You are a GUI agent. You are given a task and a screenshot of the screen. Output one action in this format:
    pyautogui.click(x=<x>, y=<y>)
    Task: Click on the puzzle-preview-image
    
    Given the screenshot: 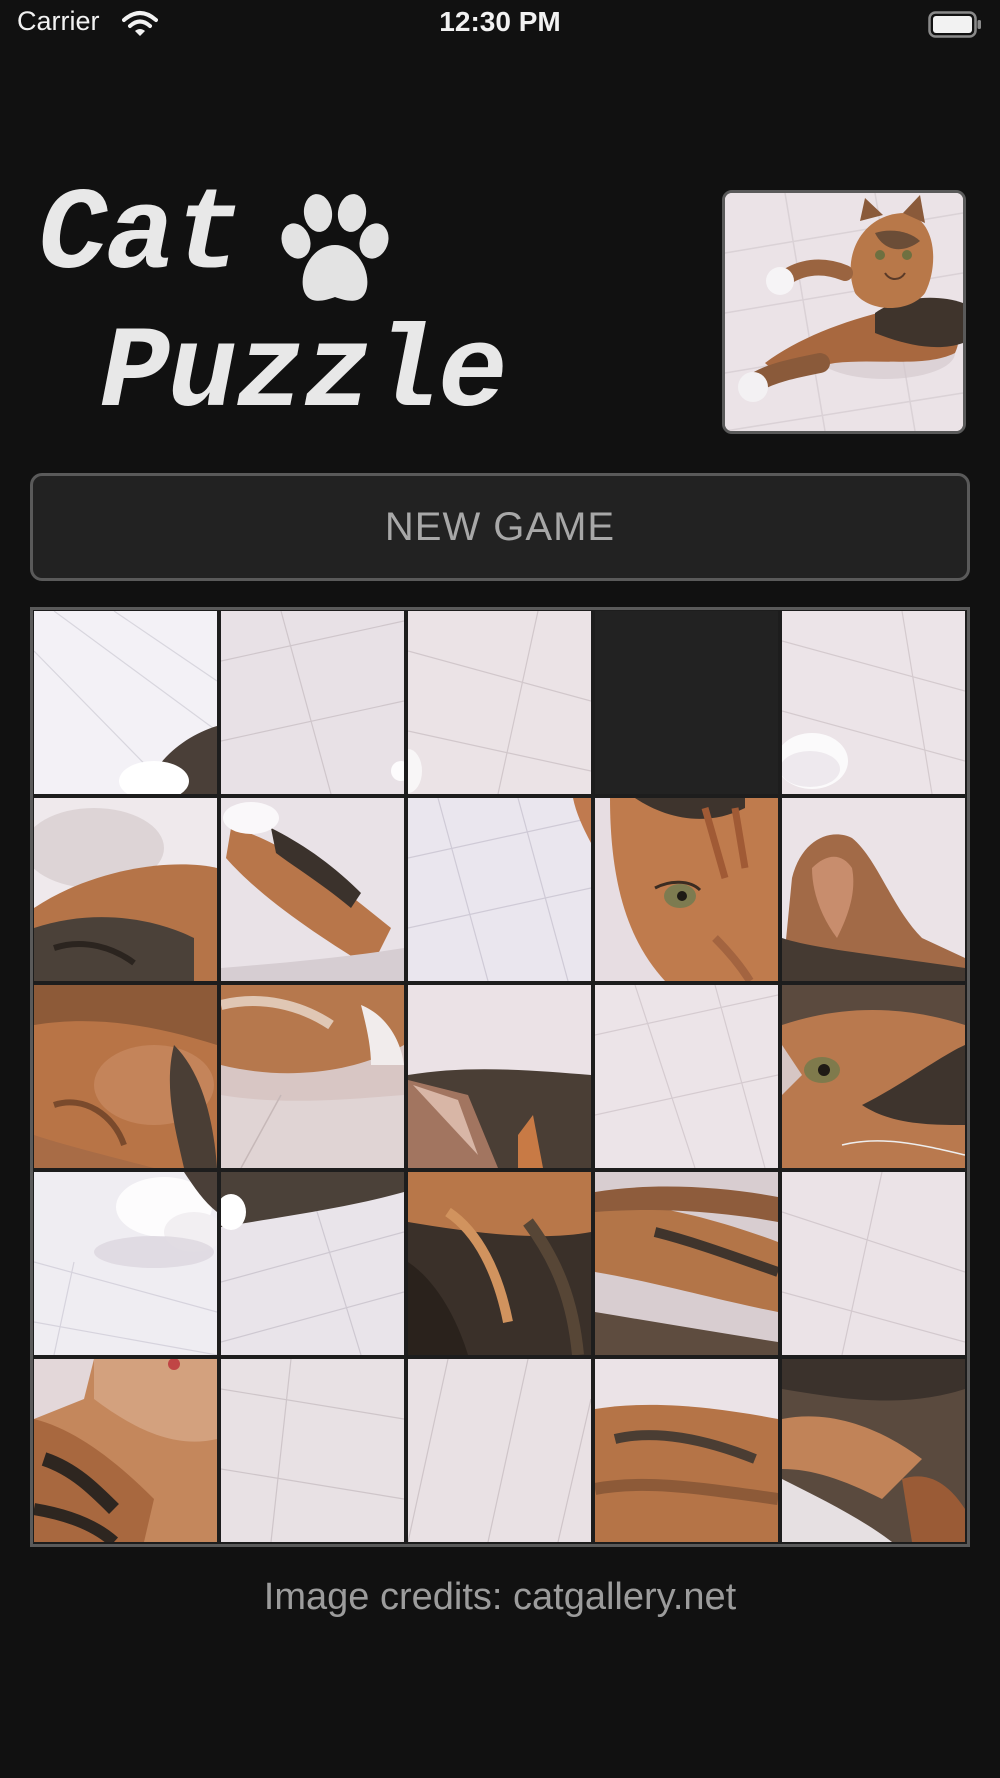 What is the action you would take?
    pyautogui.click(x=844, y=312)
    